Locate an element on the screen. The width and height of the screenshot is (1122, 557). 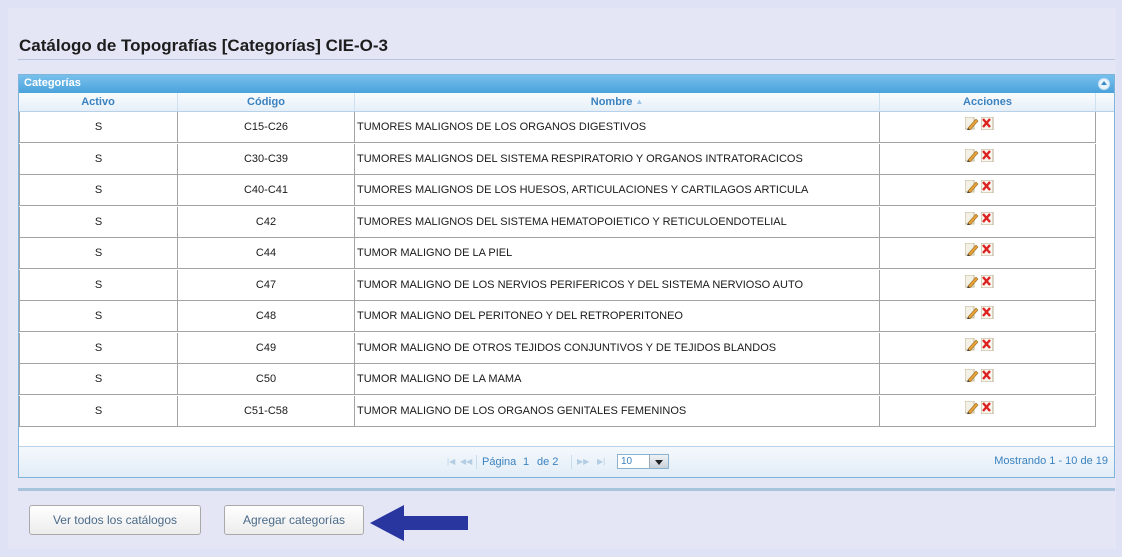
cell-codigo: C51-C58 is located at coordinates (266, 411).